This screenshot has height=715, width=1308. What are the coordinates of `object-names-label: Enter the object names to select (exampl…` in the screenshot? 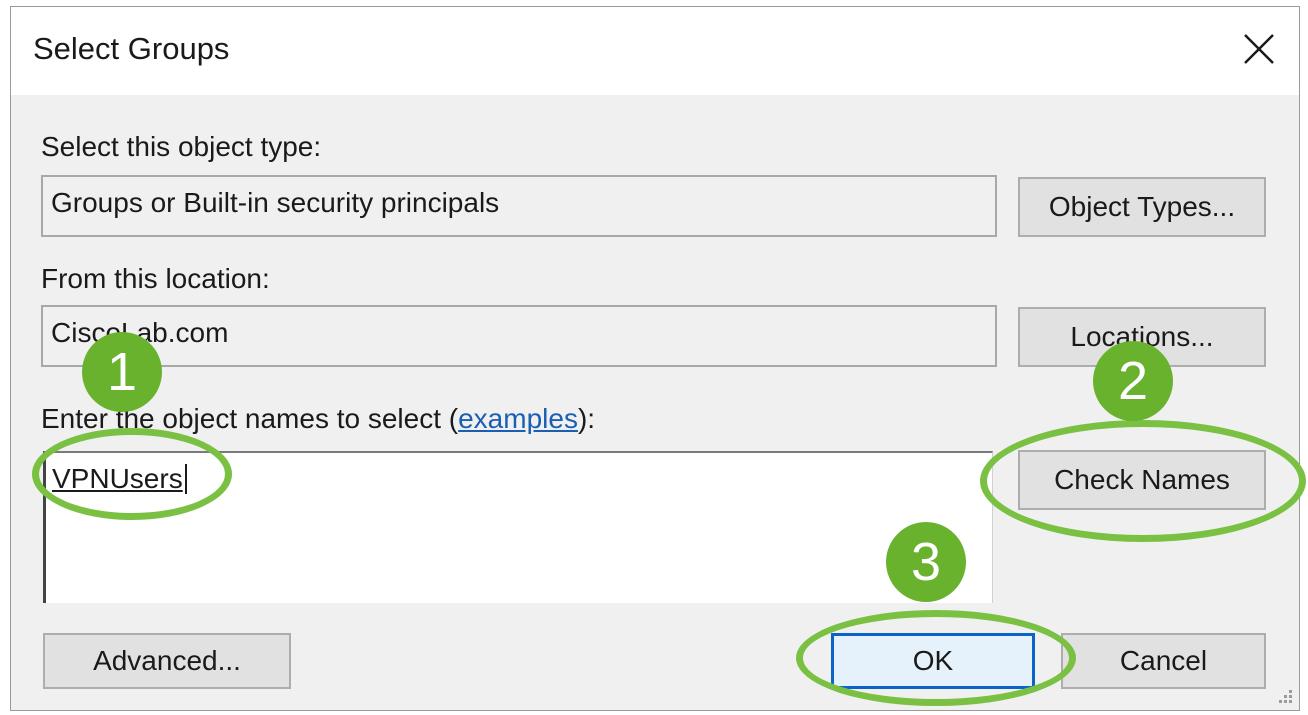 It's located at (318, 419).